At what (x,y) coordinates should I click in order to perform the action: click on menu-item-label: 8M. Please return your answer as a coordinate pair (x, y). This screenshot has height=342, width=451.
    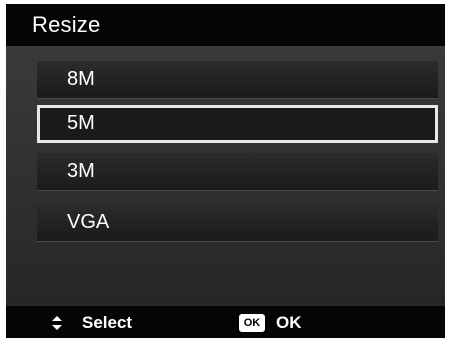
    Looking at the image, I should click on (81, 79).